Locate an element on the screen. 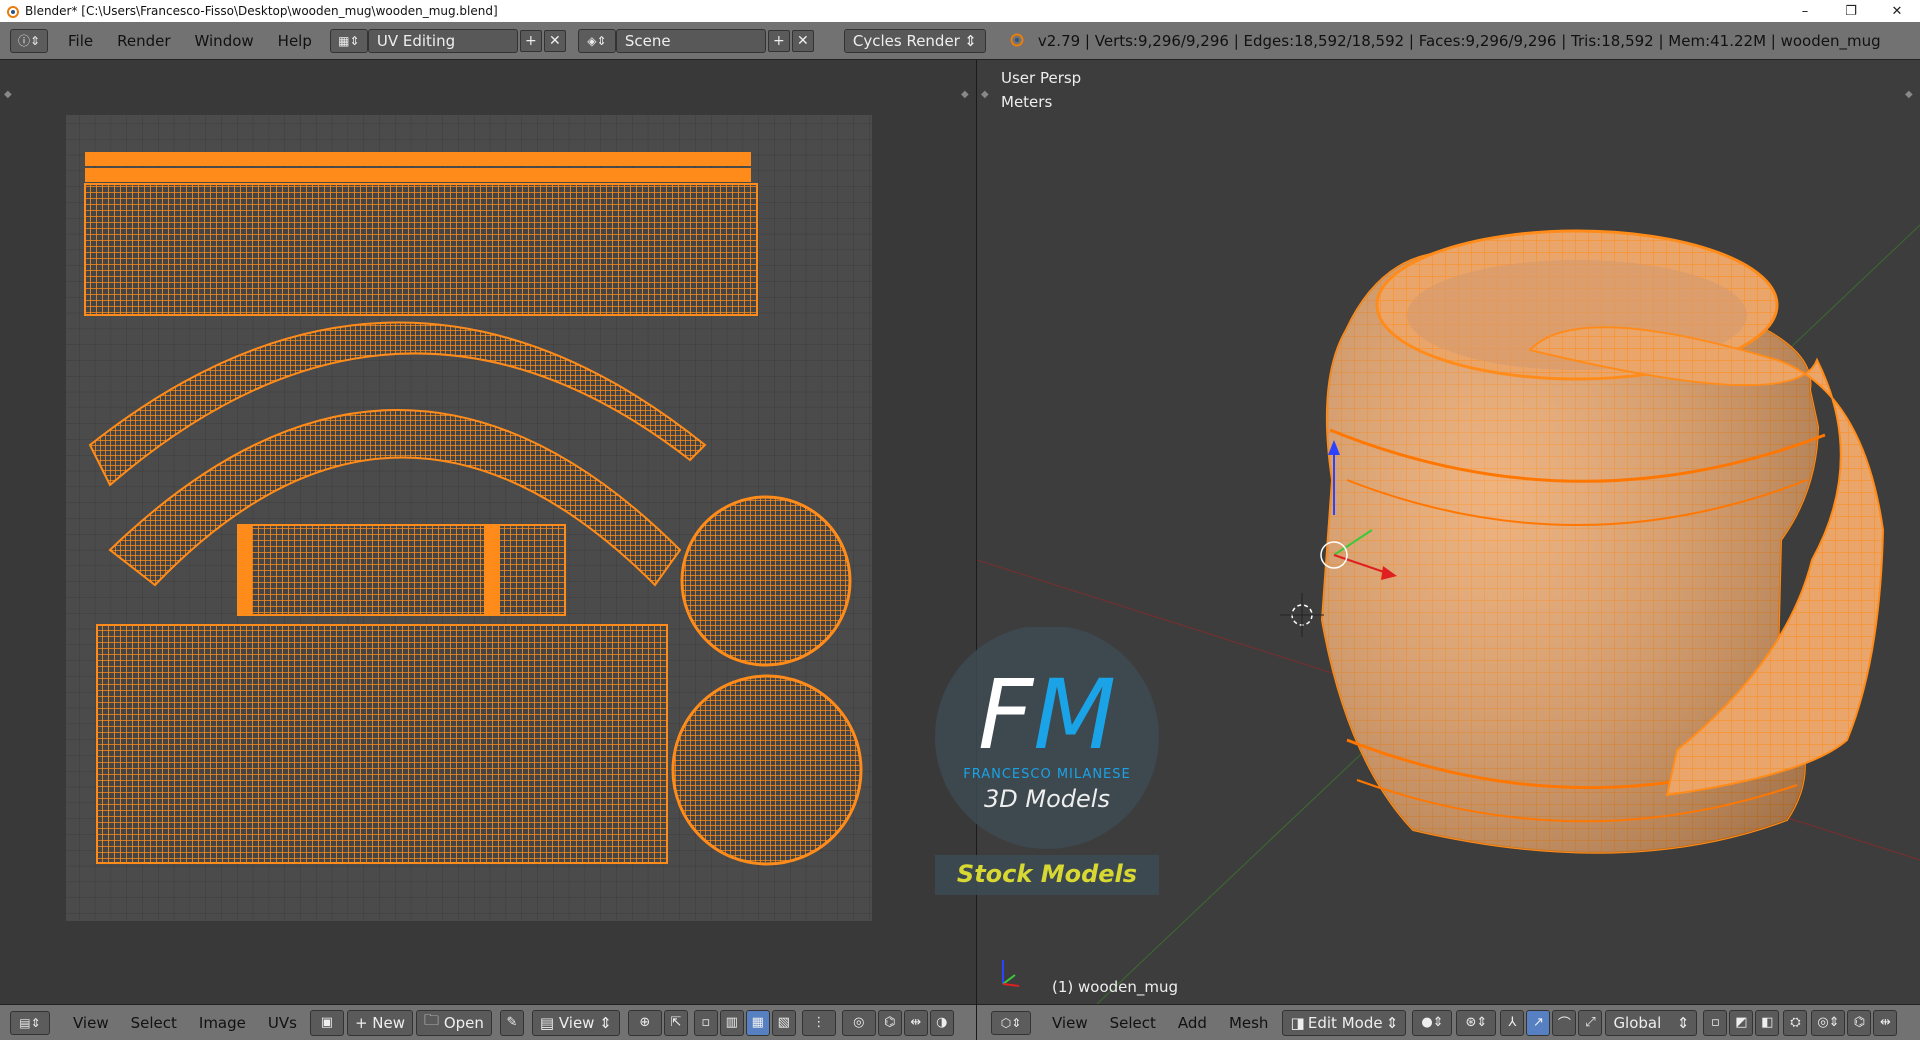 The width and height of the screenshot is (1920, 1040). translate-manipulator-icon: ↗ is located at coordinates (1538, 1022).